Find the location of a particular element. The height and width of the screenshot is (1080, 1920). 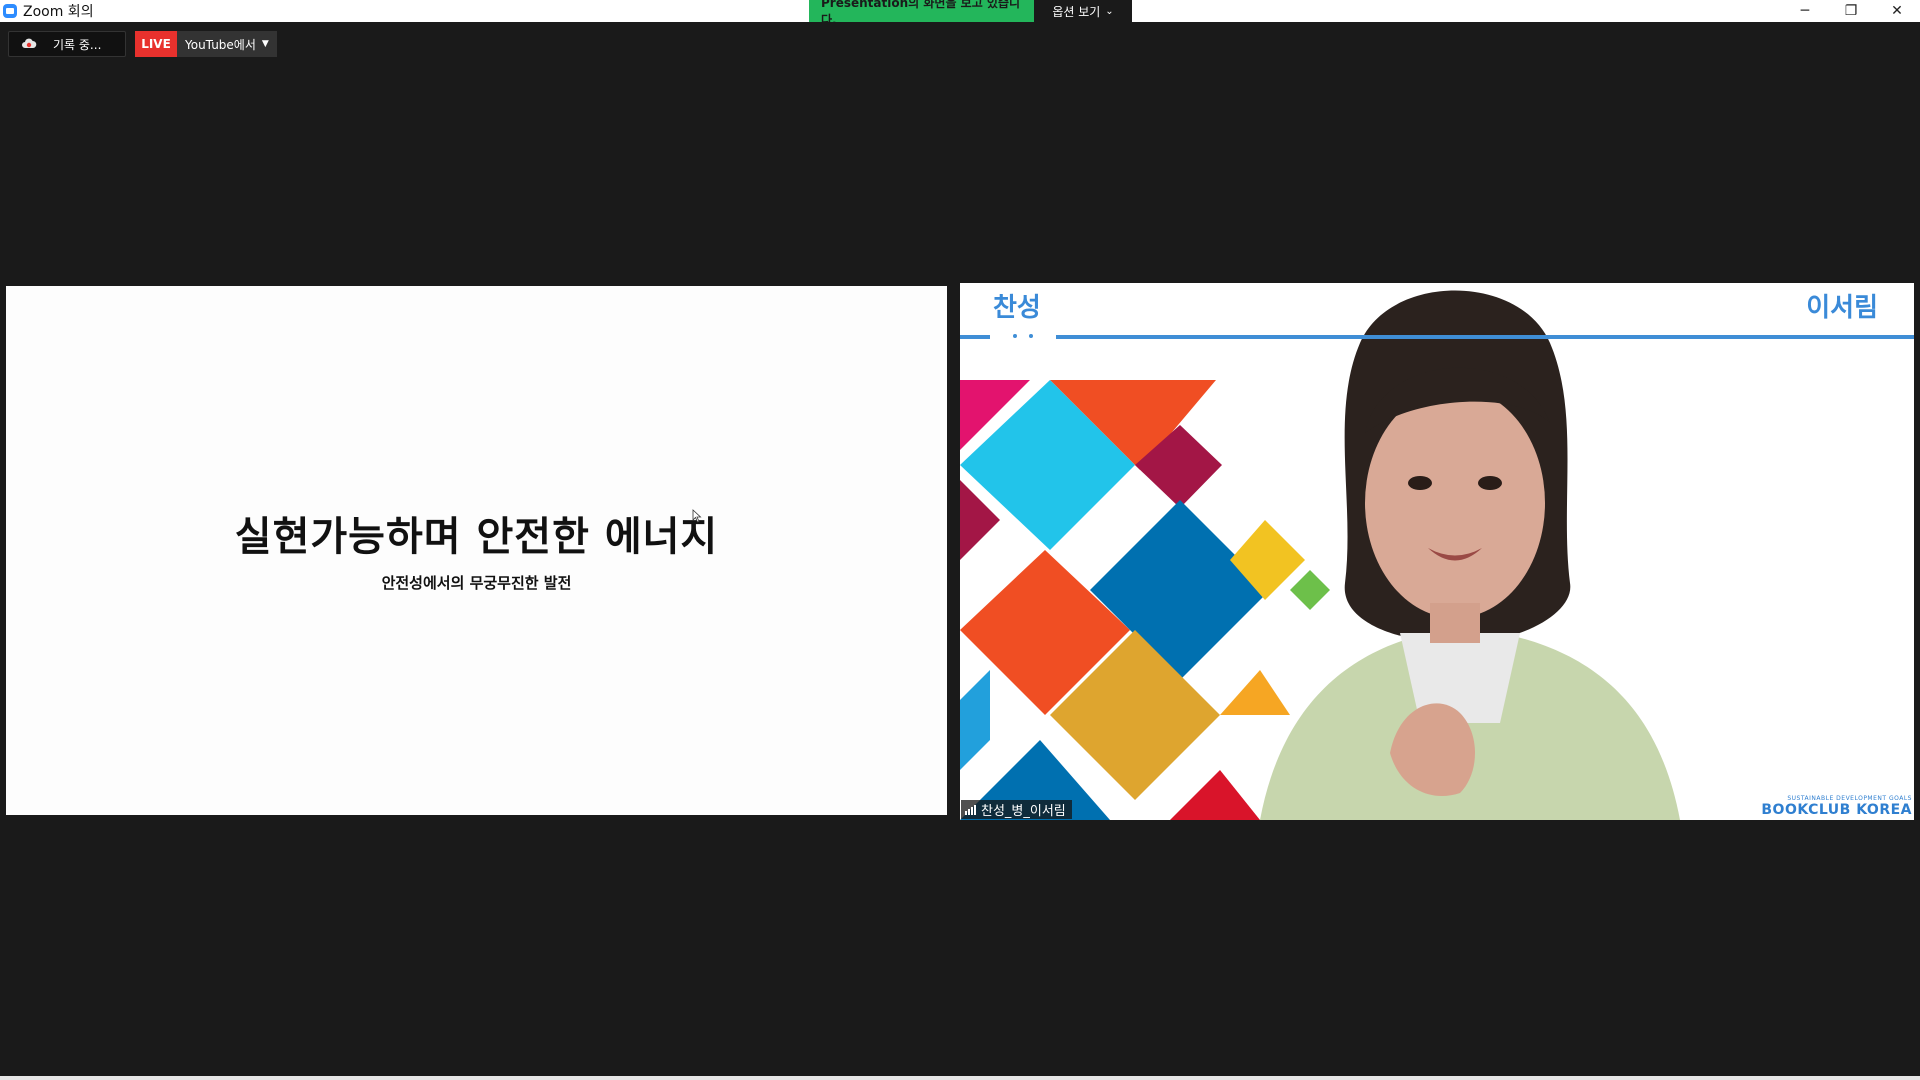

cloud-record-icon is located at coordinates (29, 44).